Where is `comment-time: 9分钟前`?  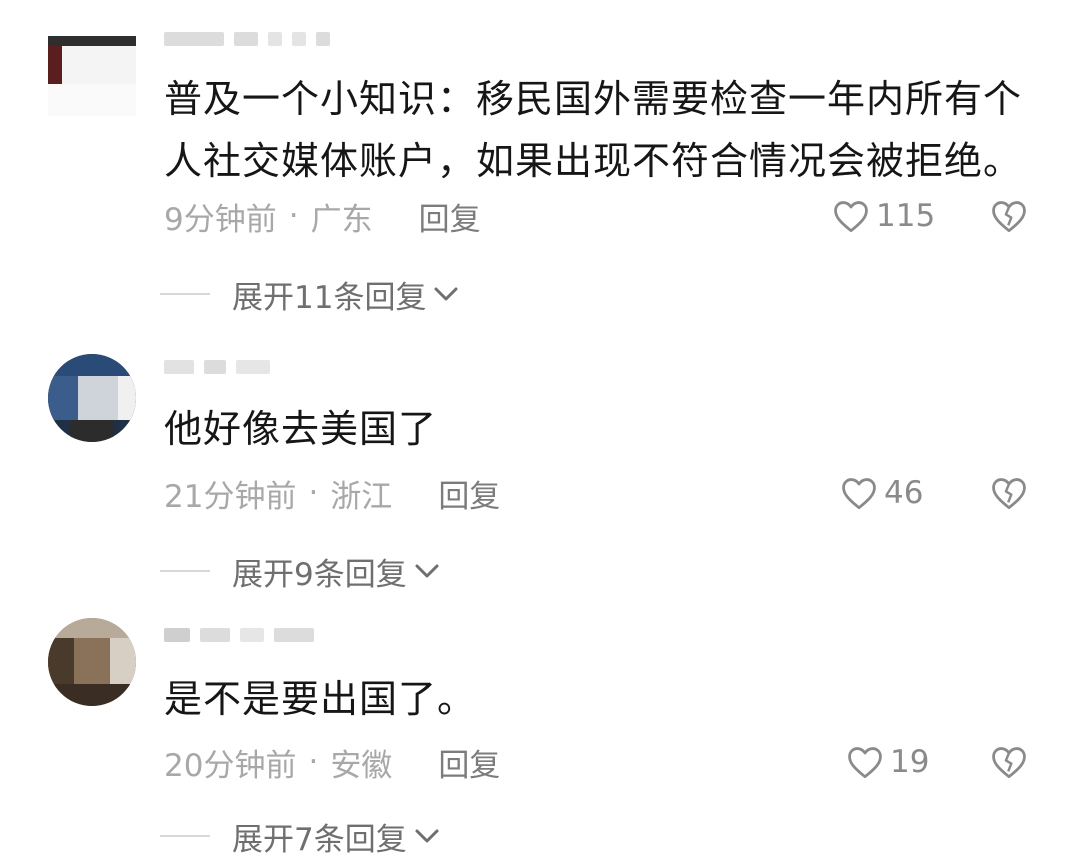 comment-time: 9分钟前 is located at coordinates (220, 219).